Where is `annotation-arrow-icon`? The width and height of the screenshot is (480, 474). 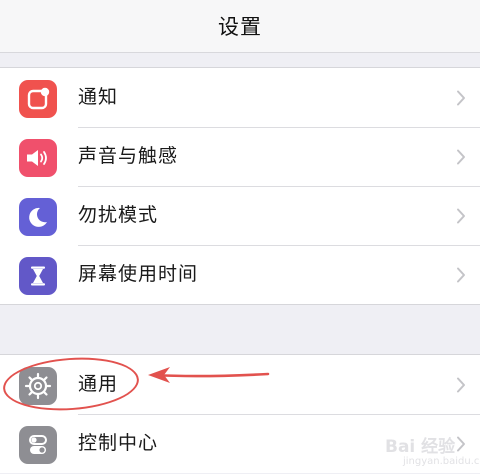 annotation-arrow-icon is located at coordinates (209, 375).